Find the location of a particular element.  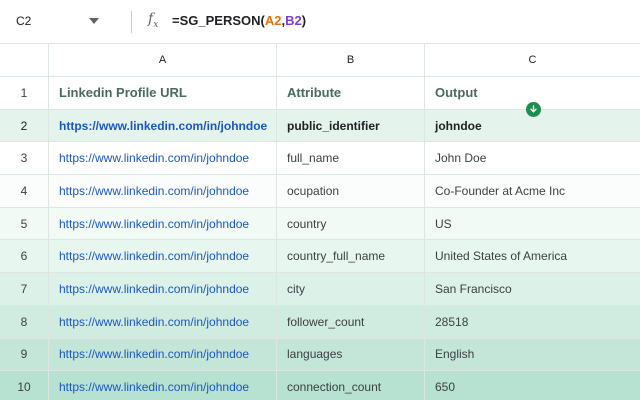

fx-icon: fx is located at coordinates (153, 20).